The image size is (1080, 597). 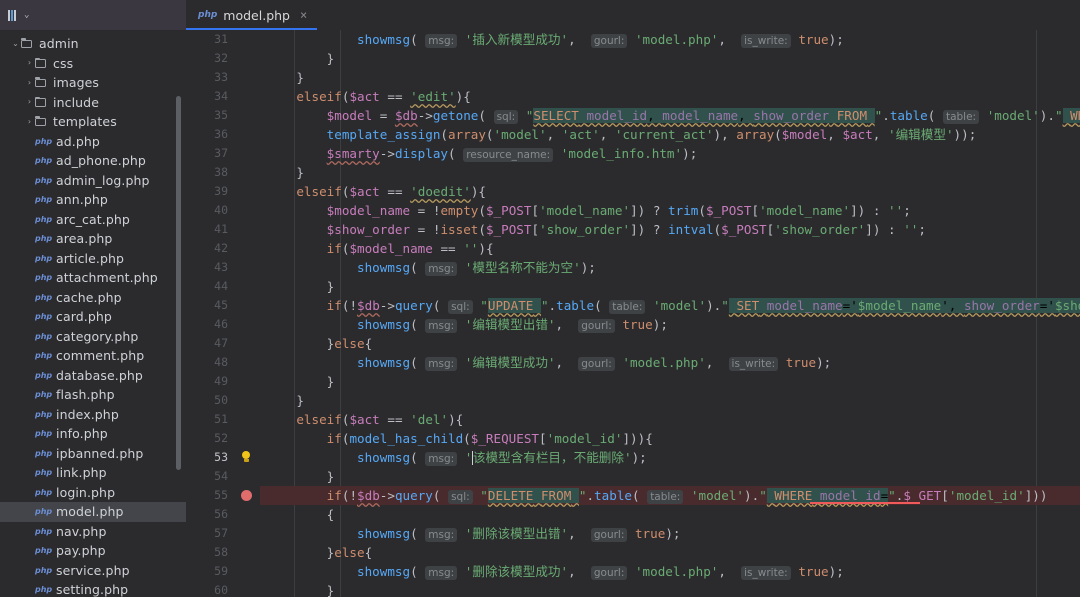 What do you see at coordinates (670, 343) in the screenshot?
I see `code-line-47: }else{` at bounding box center [670, 343].